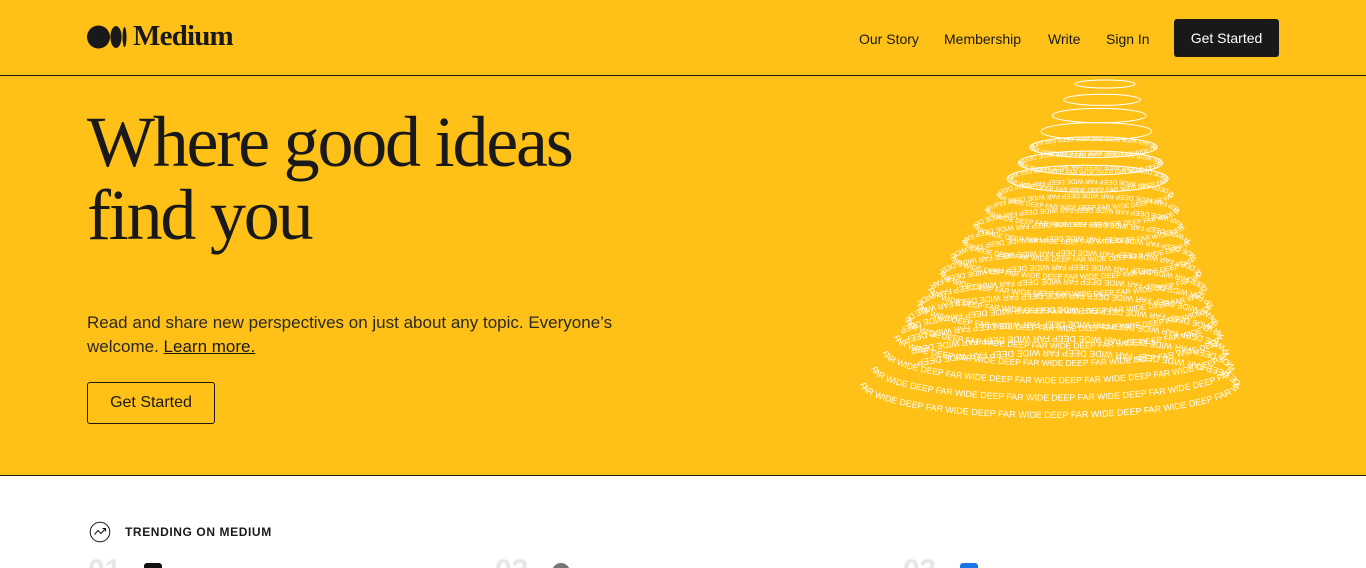  Describe the element at coordinates (100, 532) in the screenshot. I see `trending-up-icon` at that location.